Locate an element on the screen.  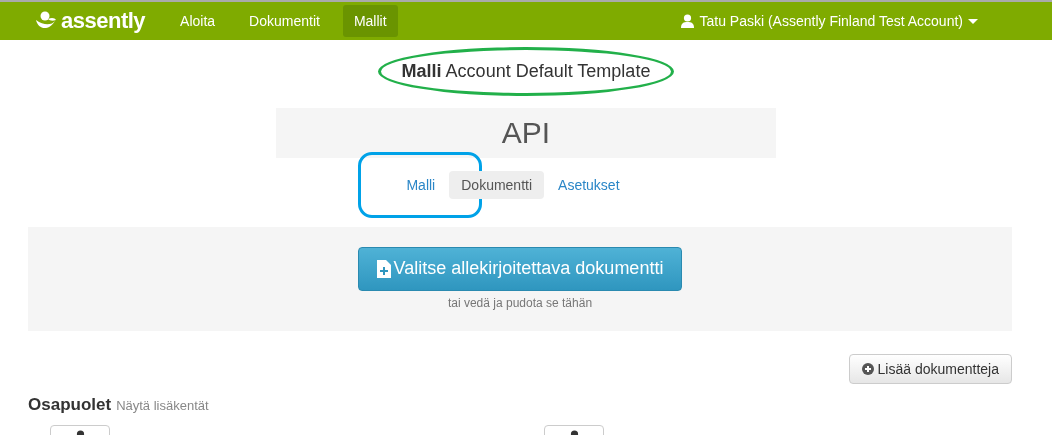
logo-icon is located at coordinates (46, 21).